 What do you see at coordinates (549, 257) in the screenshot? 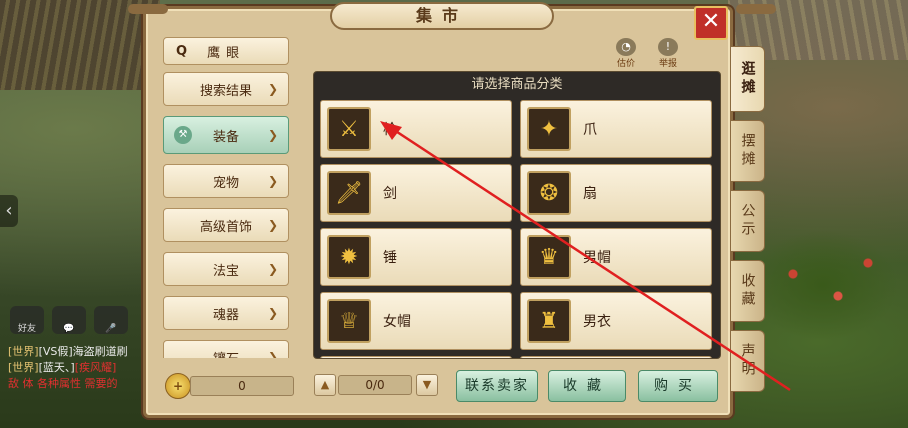
I see `male-hat-icon: ♛` at bounding box center [549, 257].